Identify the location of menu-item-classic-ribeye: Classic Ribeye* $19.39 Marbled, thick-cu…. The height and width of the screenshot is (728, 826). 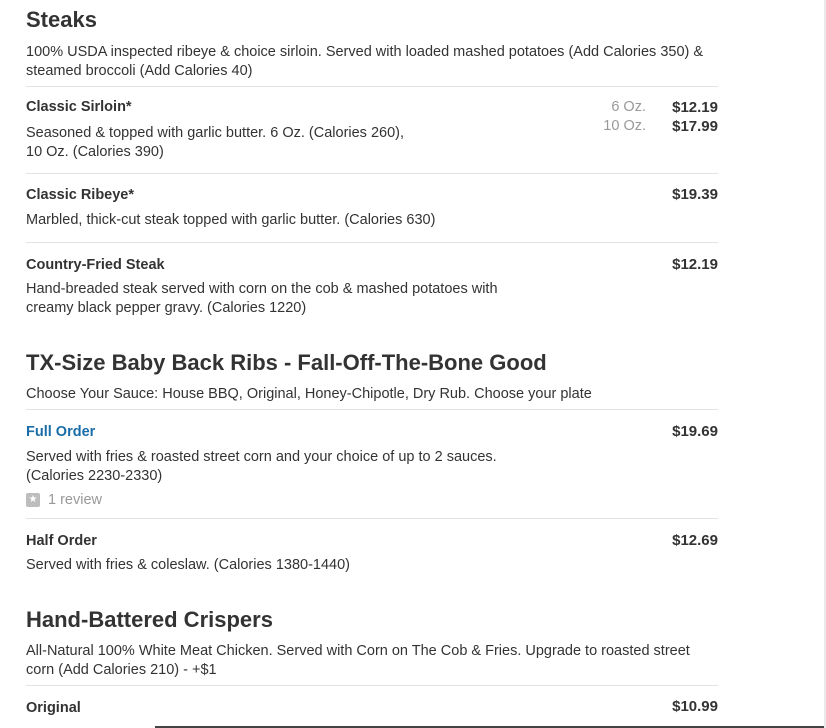
(372, 207).